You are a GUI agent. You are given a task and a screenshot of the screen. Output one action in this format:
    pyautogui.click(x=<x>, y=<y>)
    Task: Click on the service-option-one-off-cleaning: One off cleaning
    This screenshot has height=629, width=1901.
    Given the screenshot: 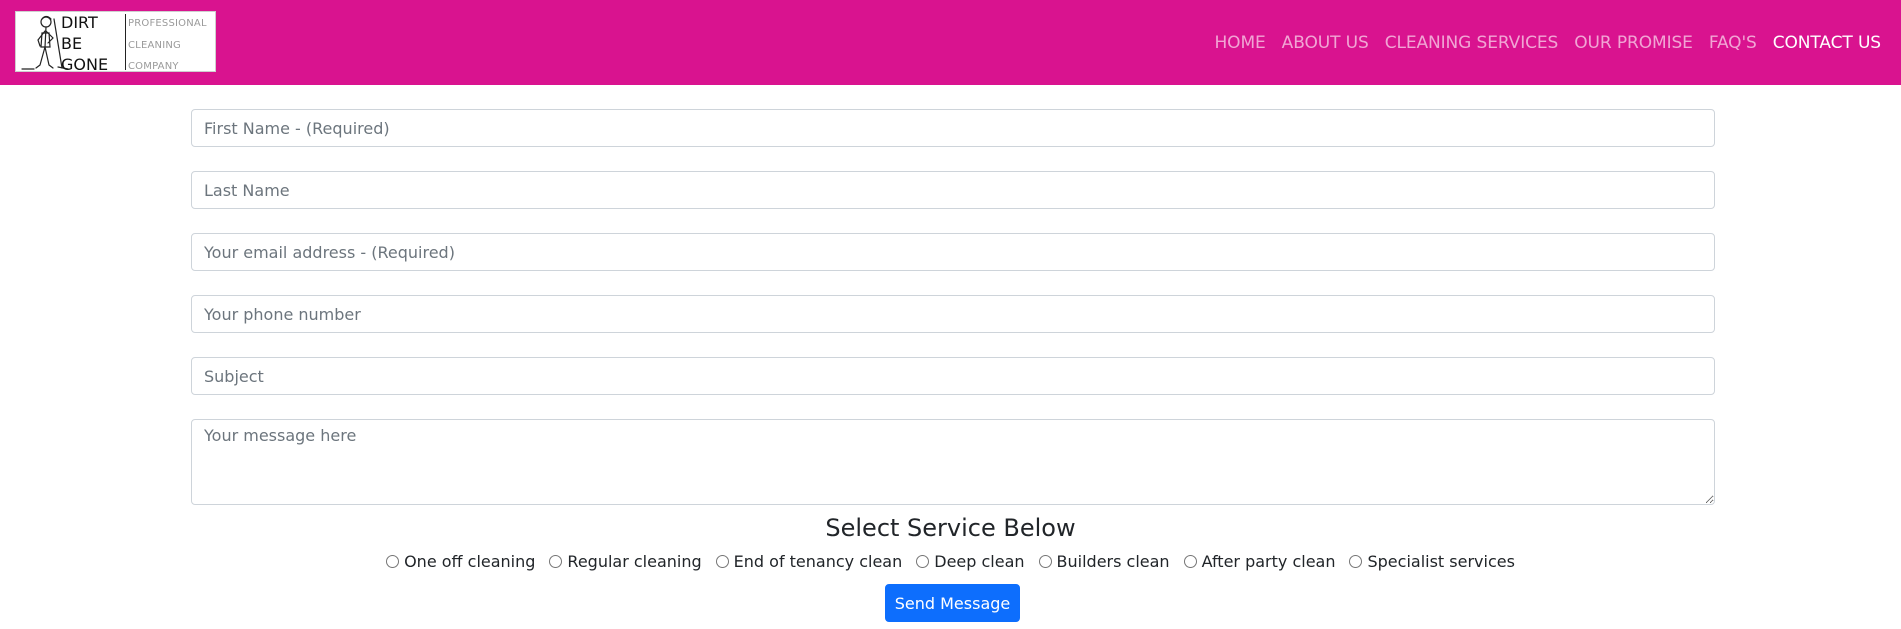 What is the action you would take?
    pyautogui.click(x=460, y=561)
    